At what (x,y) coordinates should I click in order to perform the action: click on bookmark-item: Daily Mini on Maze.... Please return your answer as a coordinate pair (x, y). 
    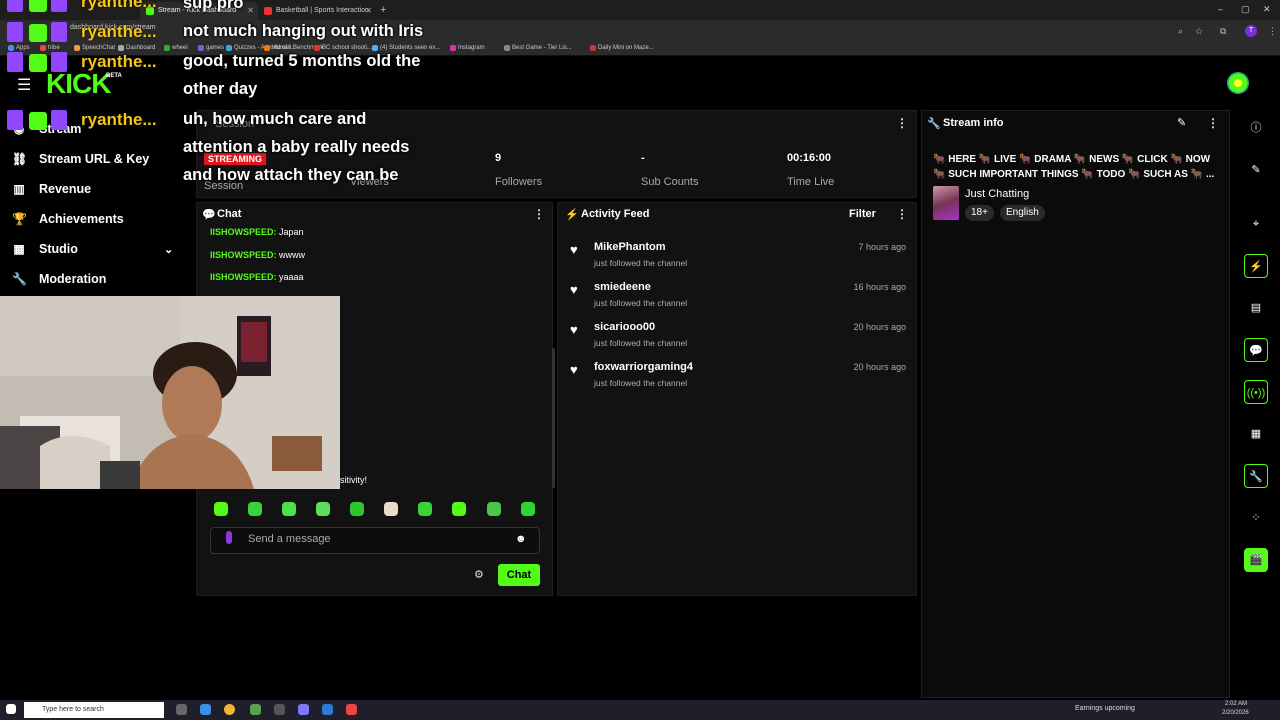
    Looking at the image, I should click on (622, 48).